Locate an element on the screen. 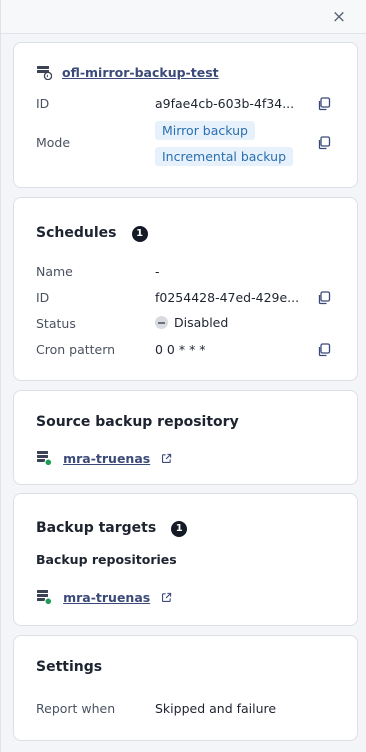 This screenshot has height=752, width=366. schedule-status-value: Disabled is located at coordinates (191, 322).